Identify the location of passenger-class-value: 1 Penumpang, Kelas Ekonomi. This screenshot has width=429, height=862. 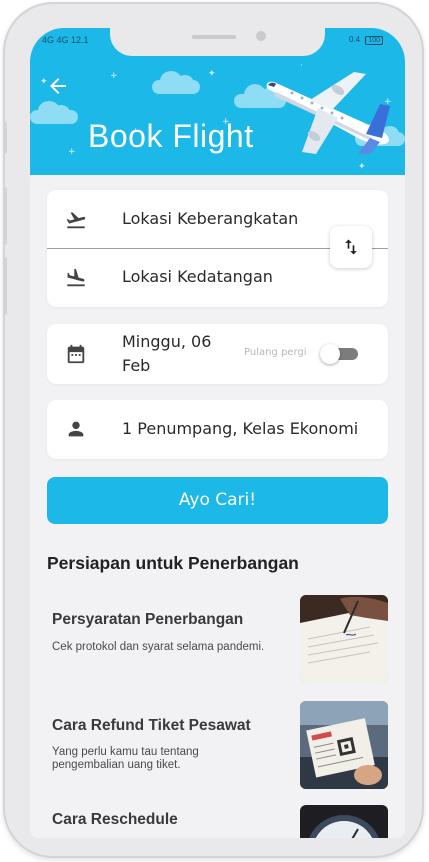
(240, 428).